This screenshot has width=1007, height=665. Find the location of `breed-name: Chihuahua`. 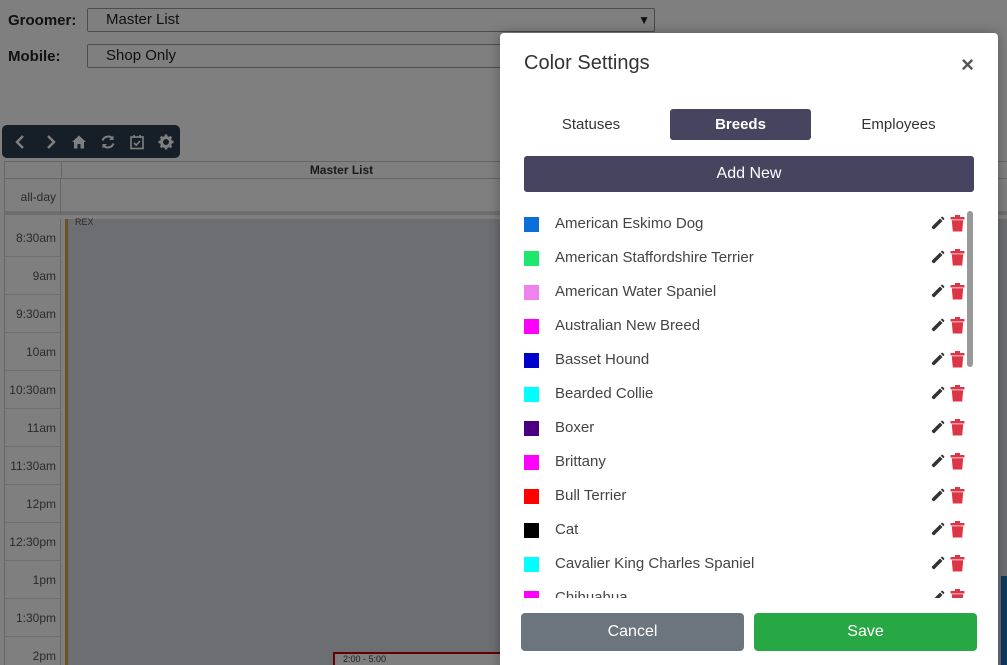

breed-name: Chihuahua is located at coordinates (591, 593).